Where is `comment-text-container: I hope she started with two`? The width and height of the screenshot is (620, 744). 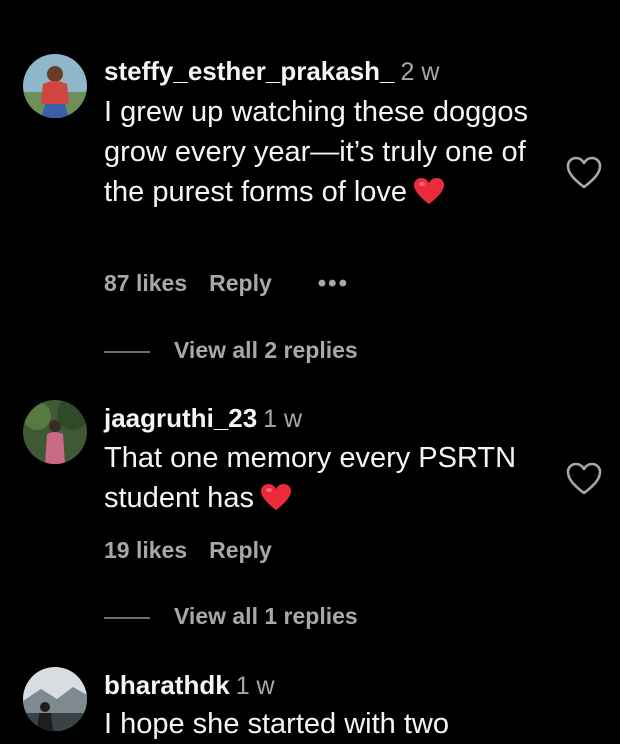 comment-text-container: I hope she started with two is located at coordinates (319, 724).